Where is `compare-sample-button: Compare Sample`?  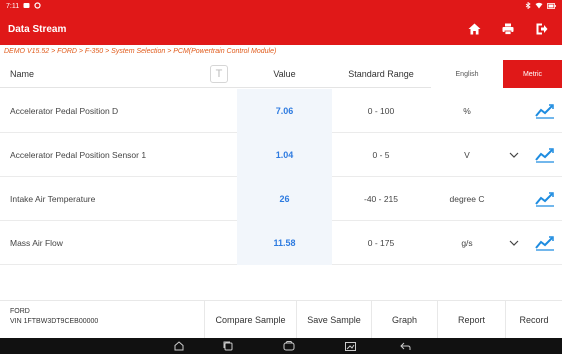
compare-sample-button: Compare Sample is located at coordinates (250, 320).